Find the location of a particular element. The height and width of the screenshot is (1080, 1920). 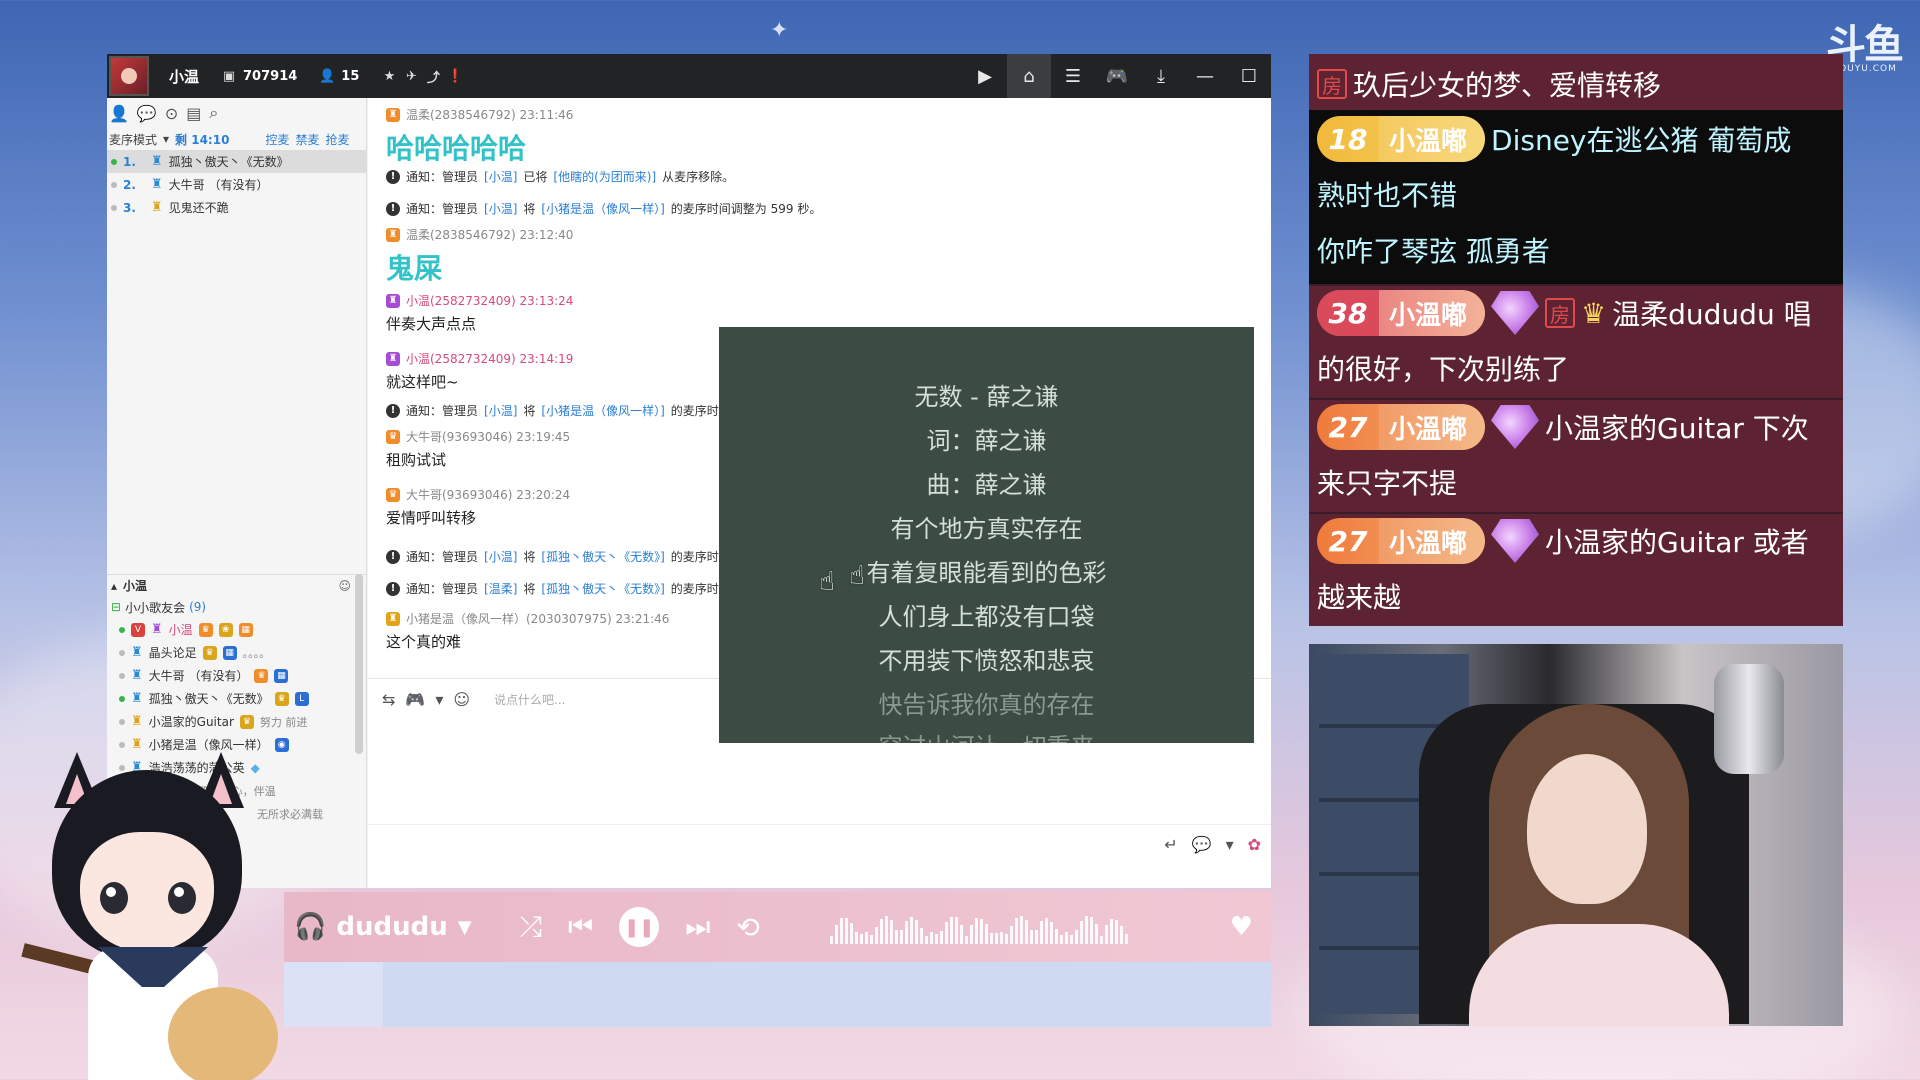

queue-name: 大牛哥 （有没有） is located at coordinates (218, 185).